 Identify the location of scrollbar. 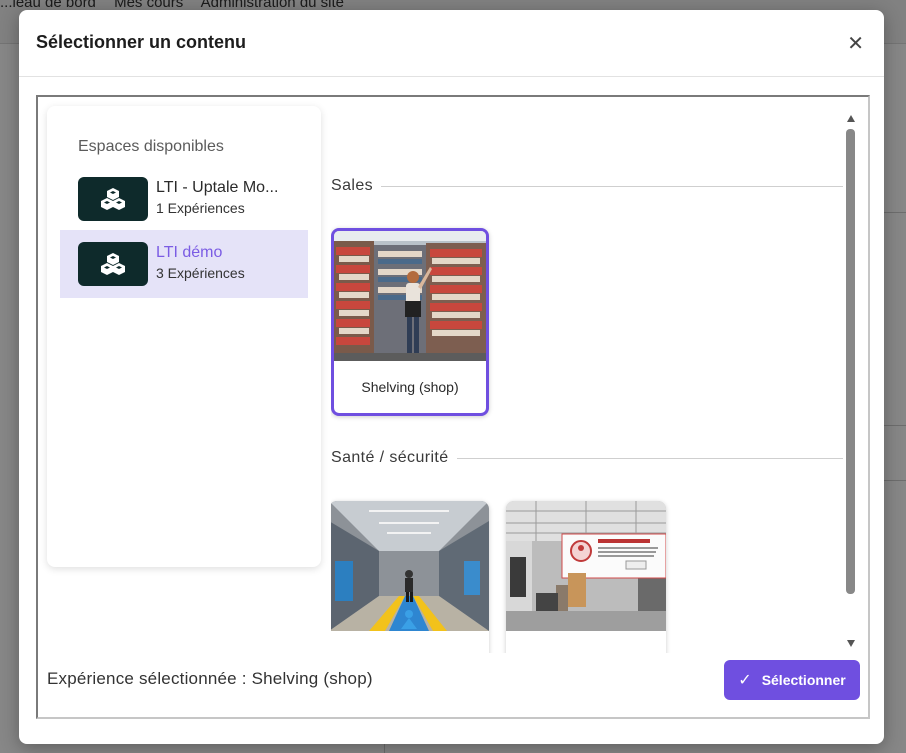
(851, 379).